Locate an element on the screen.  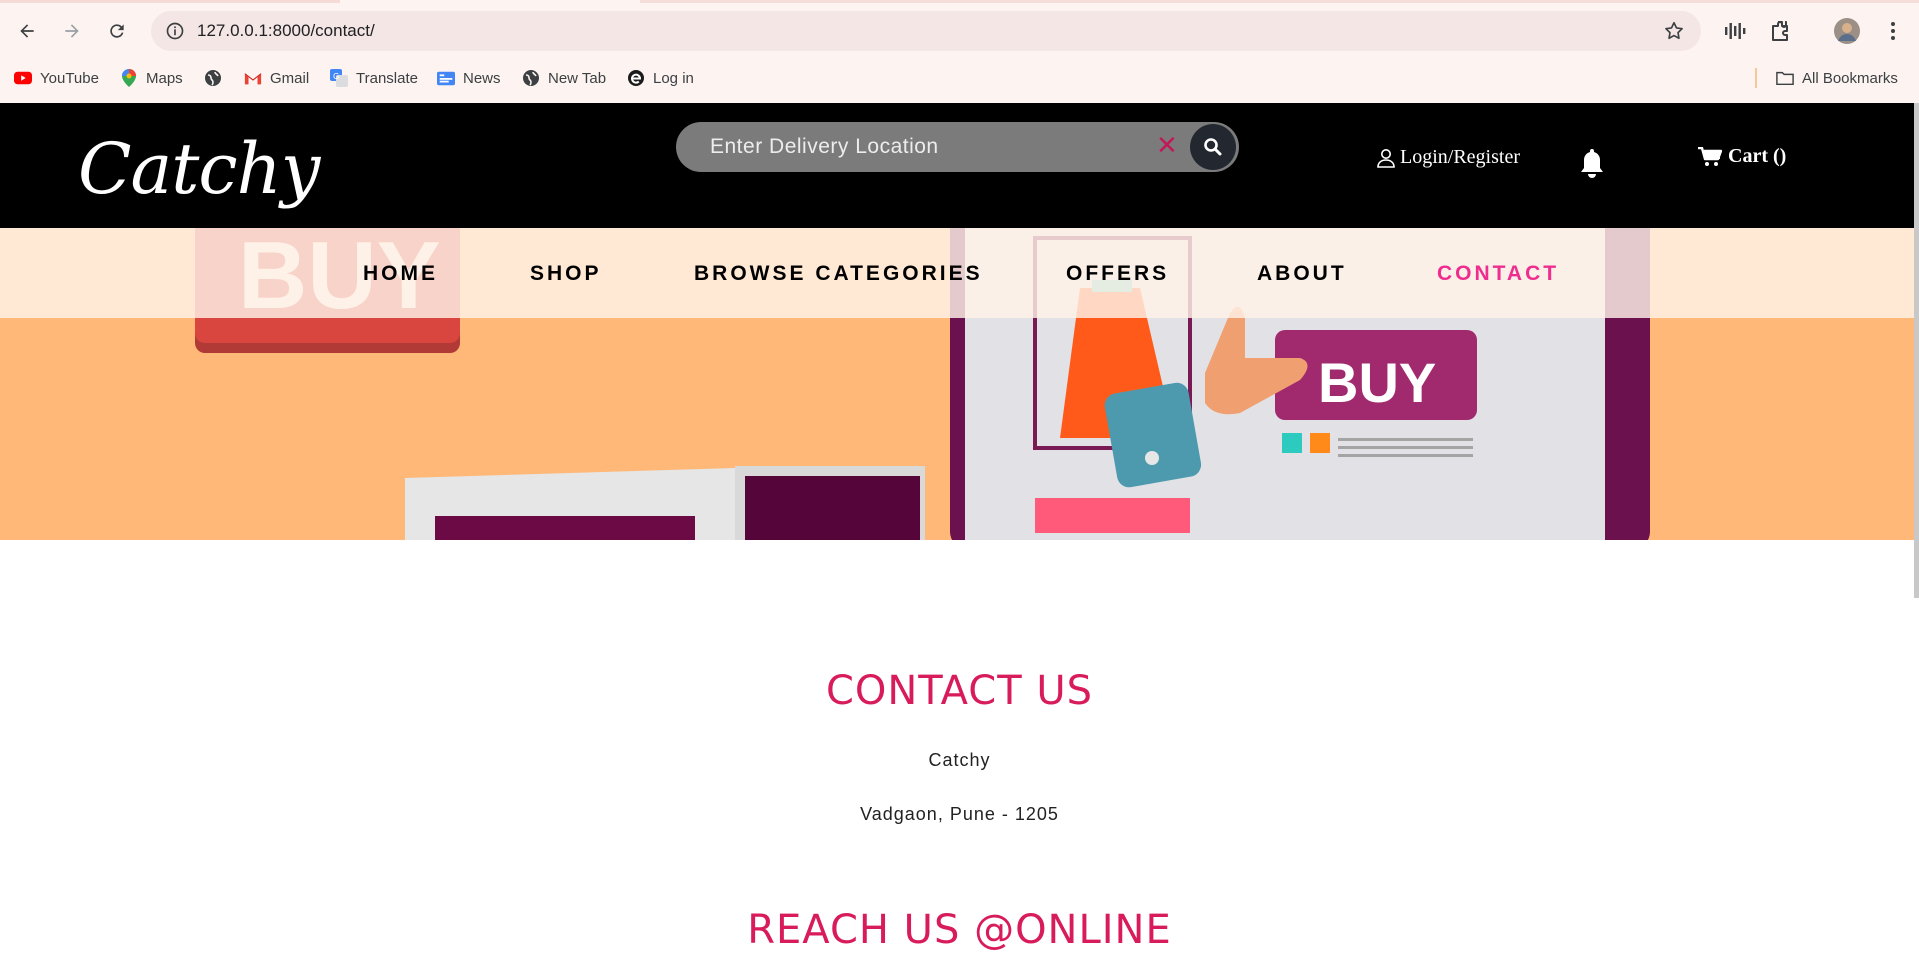
reload-button is located at coordinates (117, 31).